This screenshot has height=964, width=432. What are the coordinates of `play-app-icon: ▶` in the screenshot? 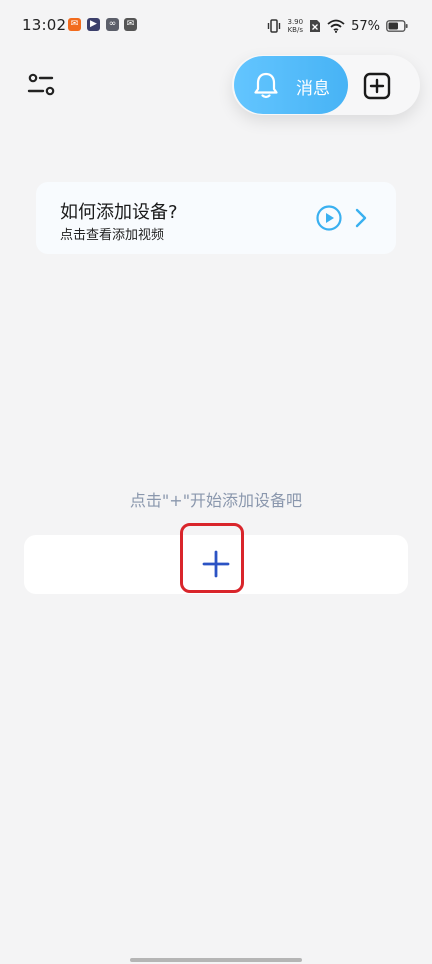 It's located at (93, 24).